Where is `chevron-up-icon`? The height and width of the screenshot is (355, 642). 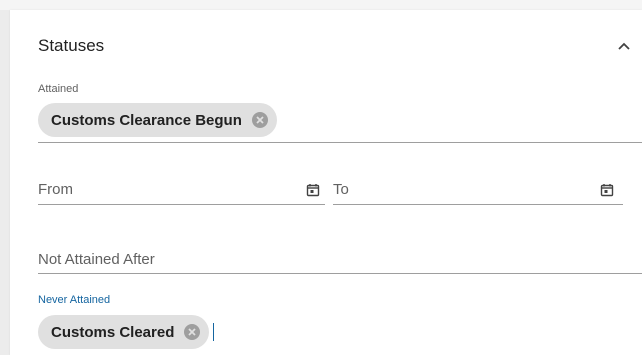
chevron-up-icon is located at coordinates (624, 46).